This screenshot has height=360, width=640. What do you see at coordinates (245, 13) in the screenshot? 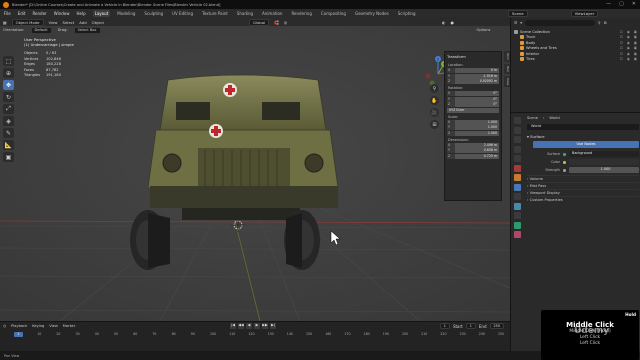
I see `workspace-tab-shading: Shading` at bounding box center [245, 13].